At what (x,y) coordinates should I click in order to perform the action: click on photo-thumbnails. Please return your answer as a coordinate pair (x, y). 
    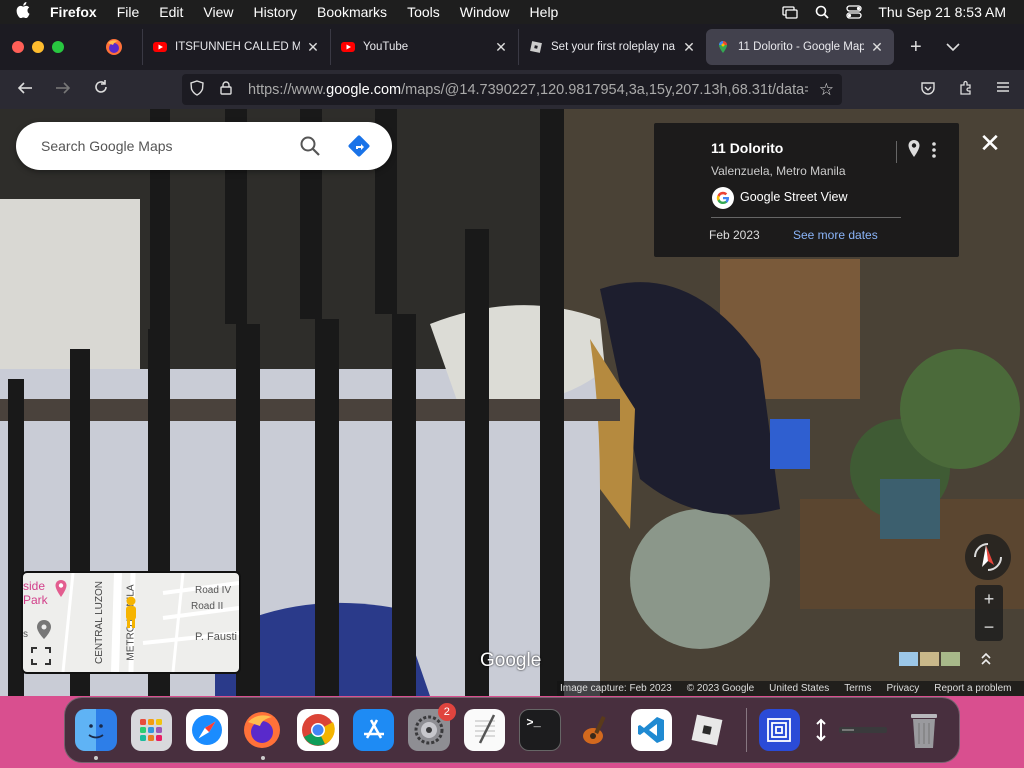
    Looking at the image, I should click on (929, 659).